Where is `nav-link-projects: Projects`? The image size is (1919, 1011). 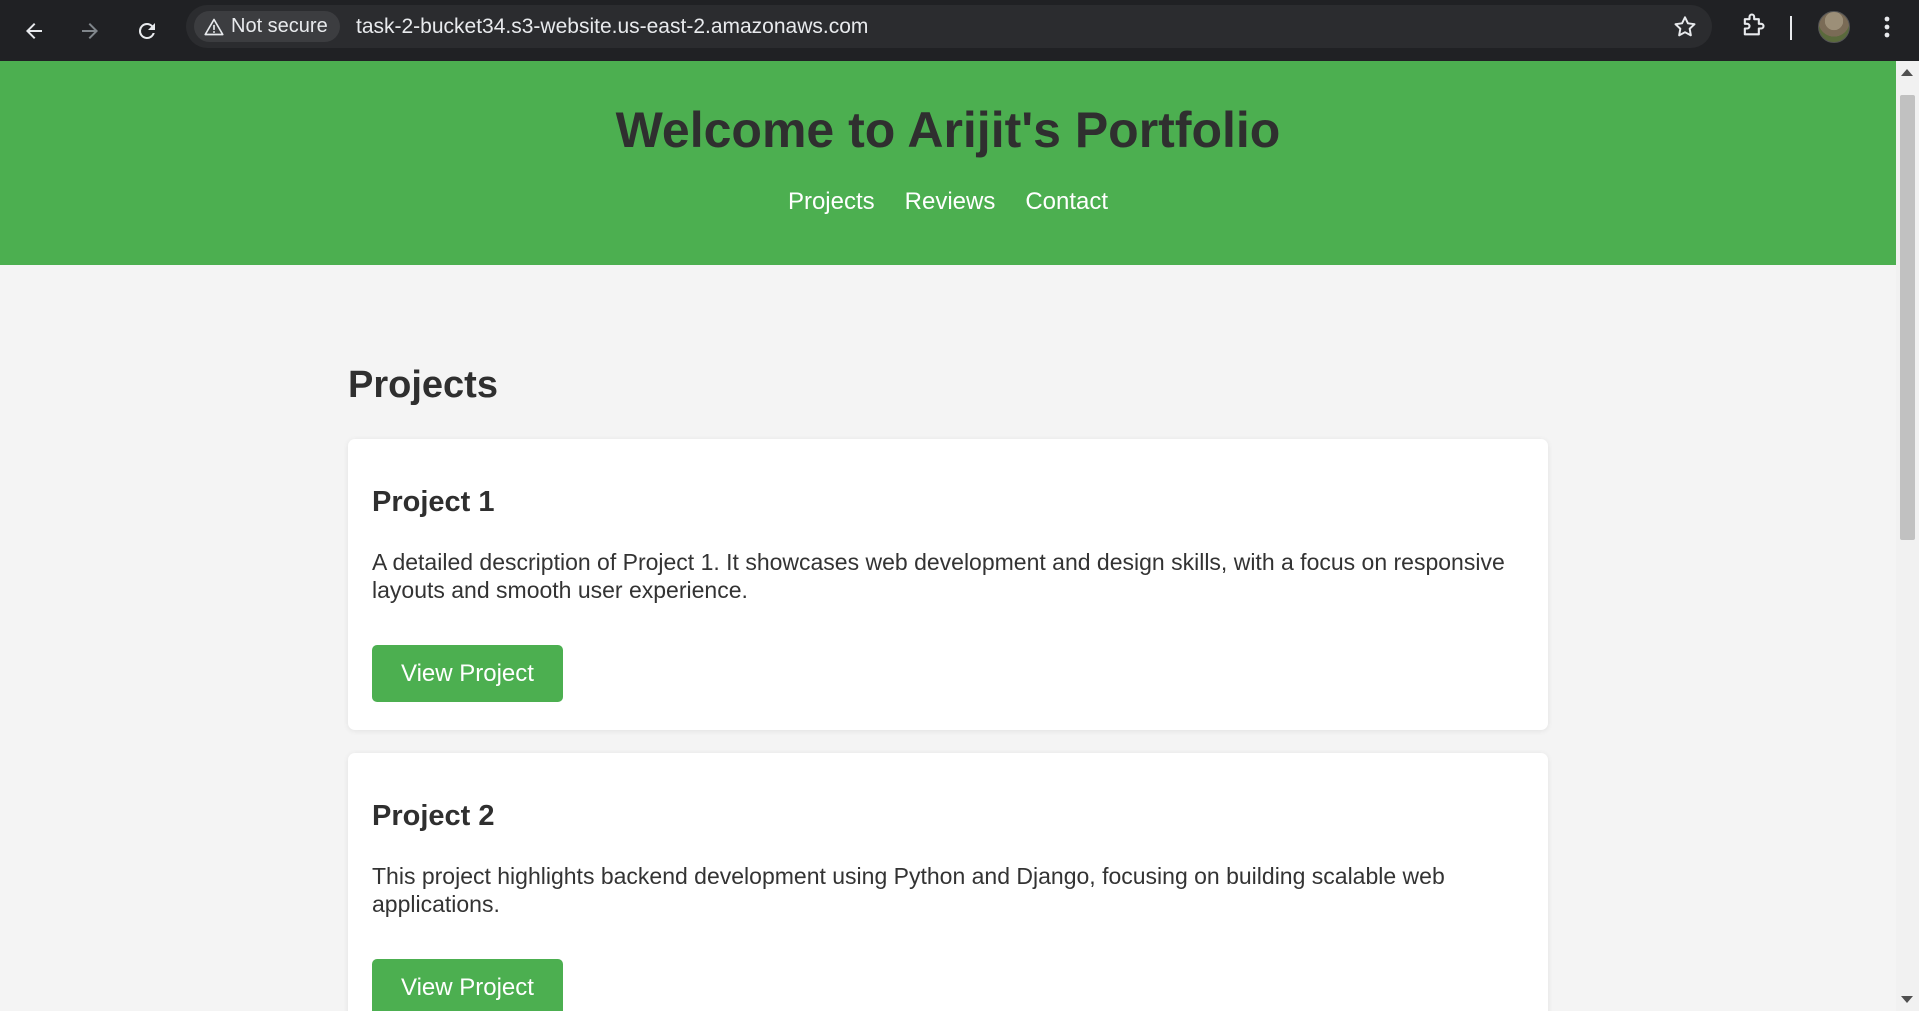
nav-link-projects: Projects is located at coordinates (831, 202).